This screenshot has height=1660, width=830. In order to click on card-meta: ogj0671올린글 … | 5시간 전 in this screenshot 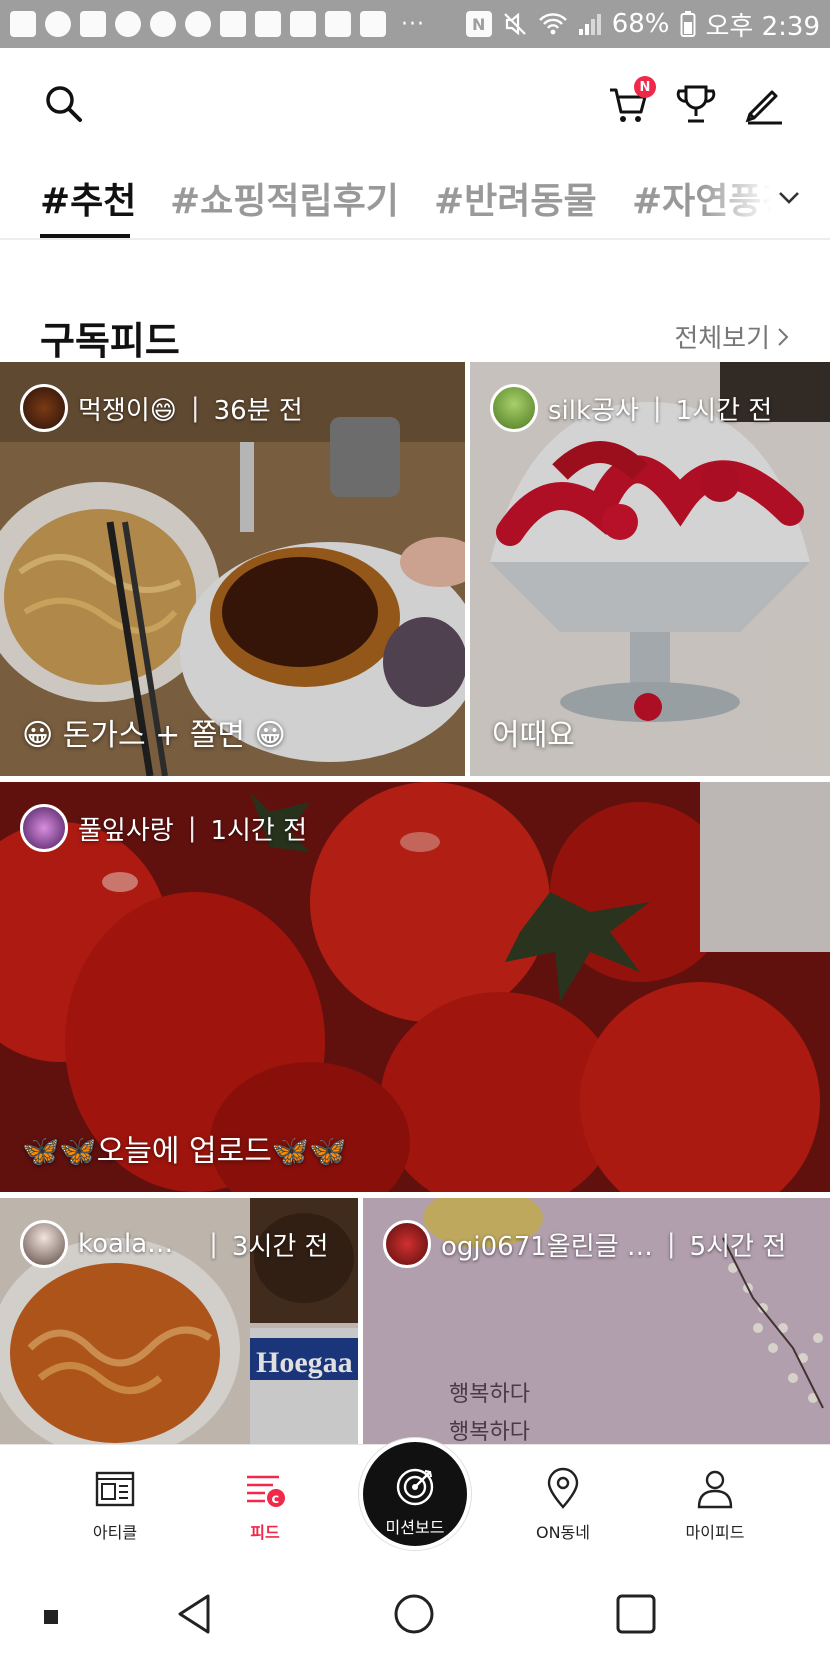, I will do `click(584, 1244)`.